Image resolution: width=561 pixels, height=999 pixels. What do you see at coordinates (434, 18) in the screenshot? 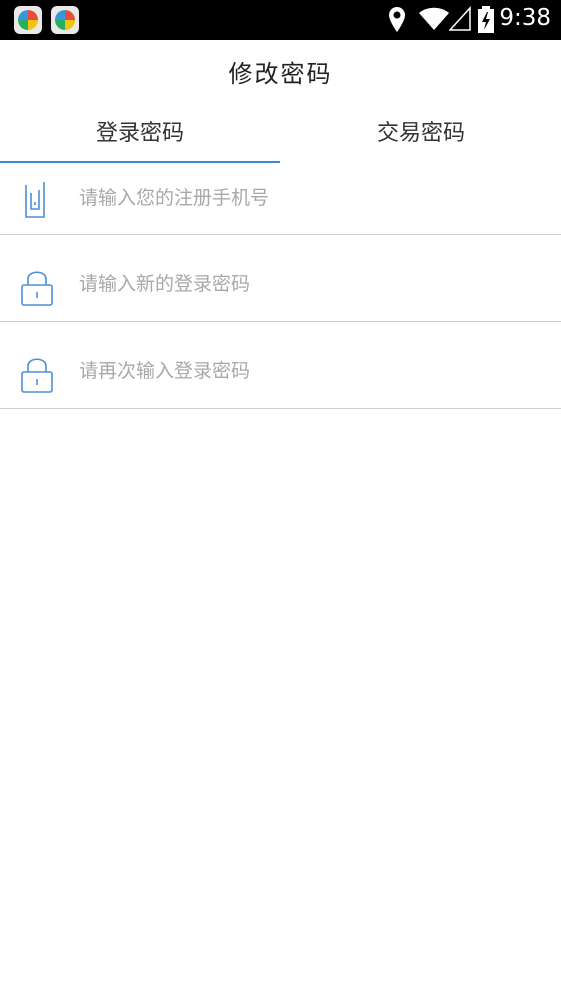
I see `wifi-icon` at bounding box center [434, 18].